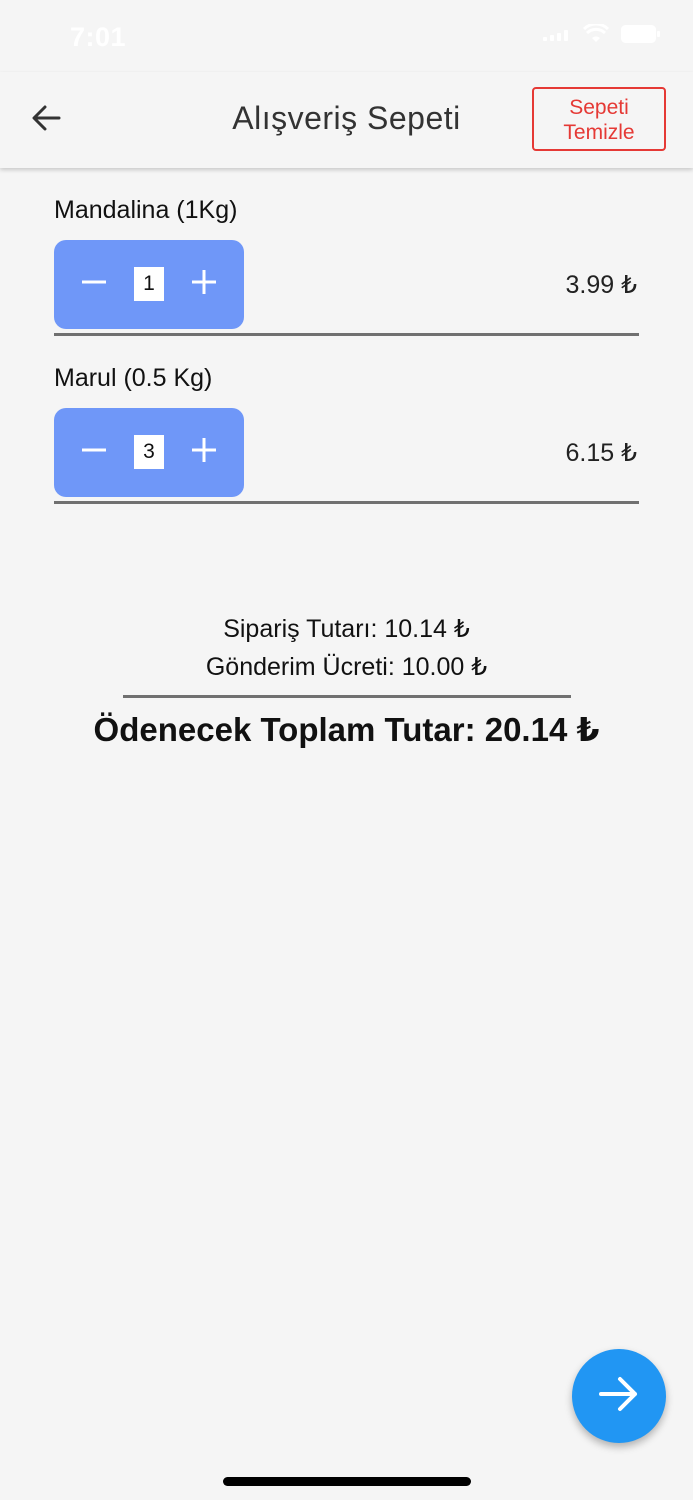 This screenshot has width=693, height=1500. I want to click on proceed-button, so click(619, 1396).